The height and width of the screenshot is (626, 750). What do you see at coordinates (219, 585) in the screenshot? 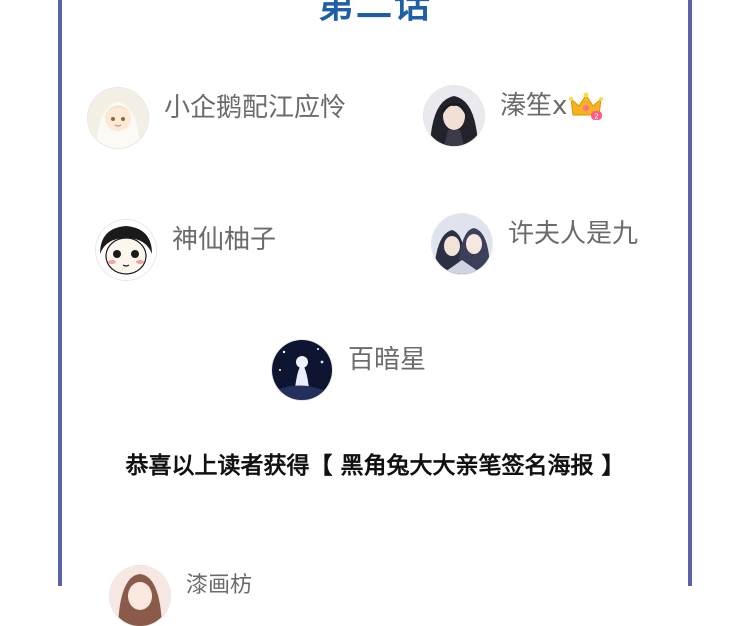
I see `reader-name: 漆画枋` at bounding box center [219, 585].